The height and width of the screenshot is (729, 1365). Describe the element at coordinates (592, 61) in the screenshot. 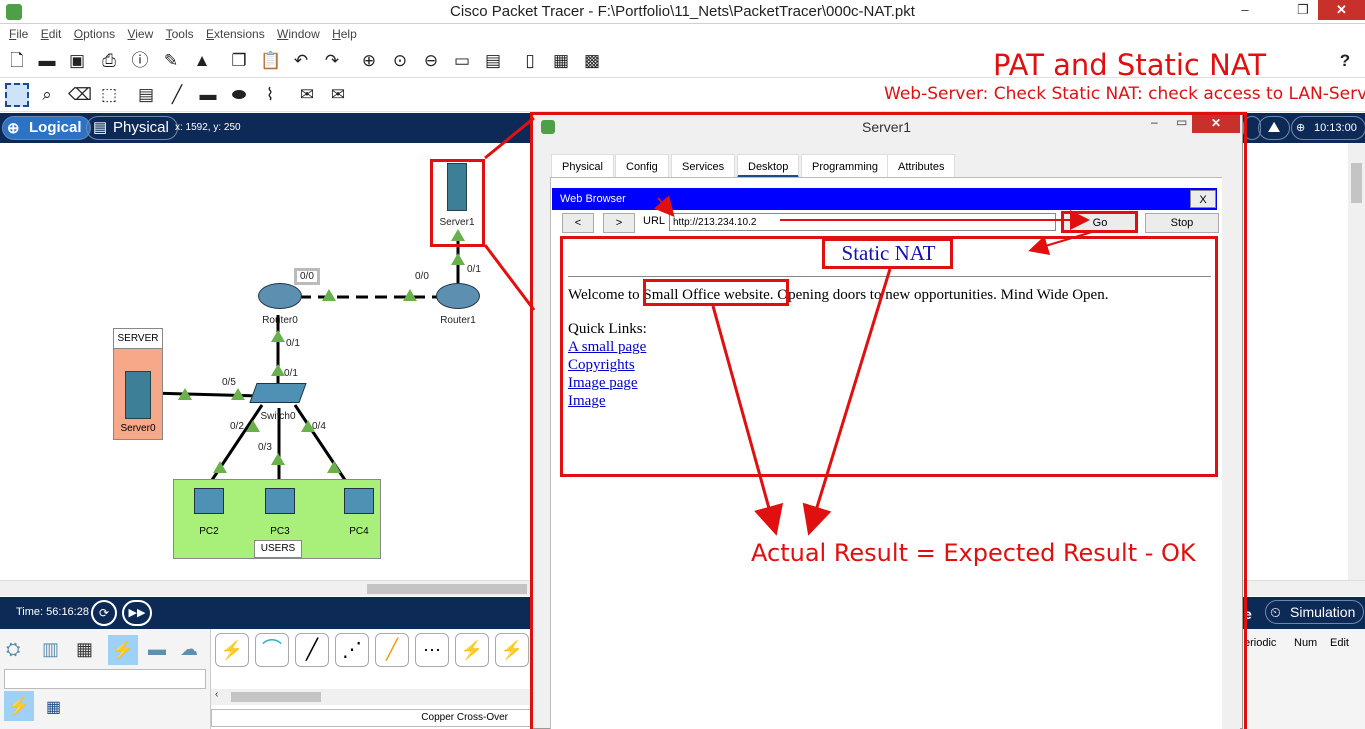

I see `image-icon: ▩` at that location.